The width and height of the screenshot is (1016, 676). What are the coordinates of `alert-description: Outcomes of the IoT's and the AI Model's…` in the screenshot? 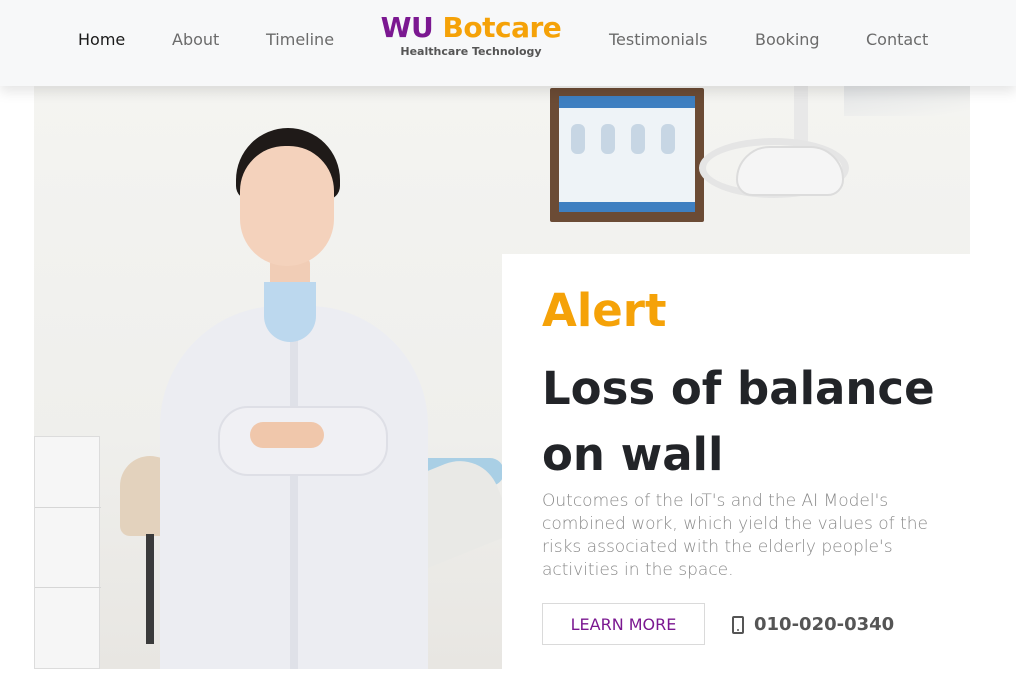 It's located at (735, 535).